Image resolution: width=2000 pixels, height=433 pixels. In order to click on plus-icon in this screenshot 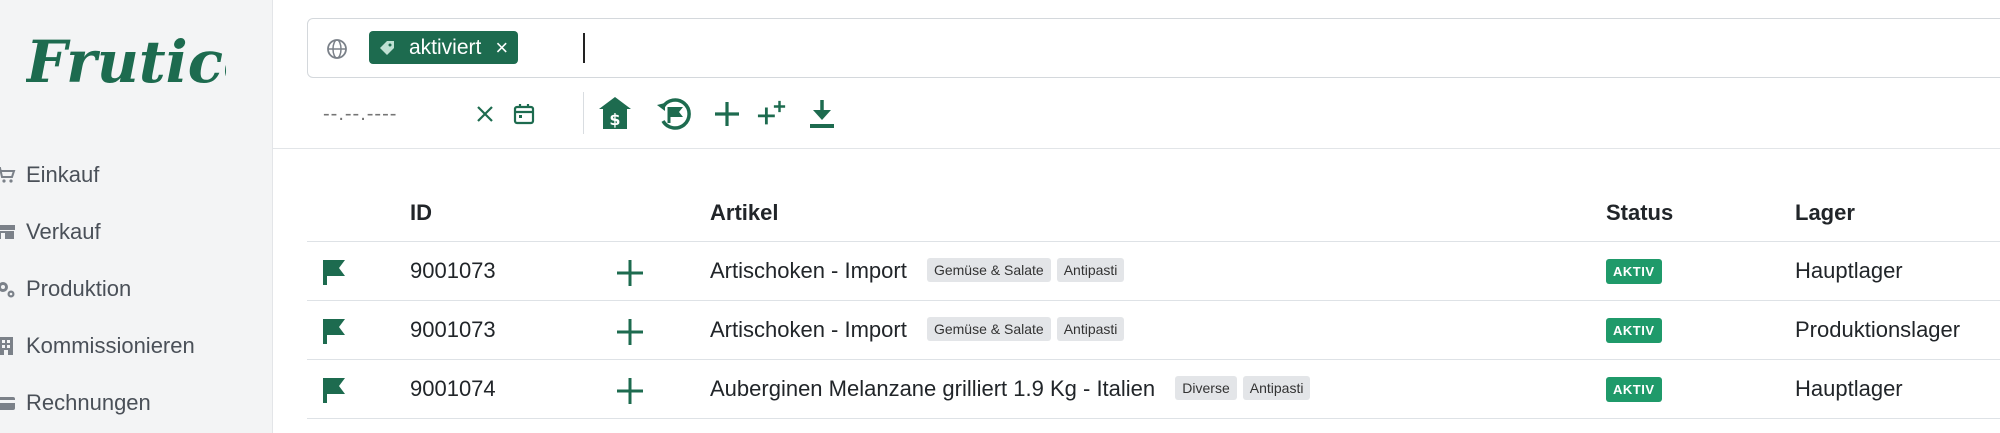, I will do `click(727, 114)`.